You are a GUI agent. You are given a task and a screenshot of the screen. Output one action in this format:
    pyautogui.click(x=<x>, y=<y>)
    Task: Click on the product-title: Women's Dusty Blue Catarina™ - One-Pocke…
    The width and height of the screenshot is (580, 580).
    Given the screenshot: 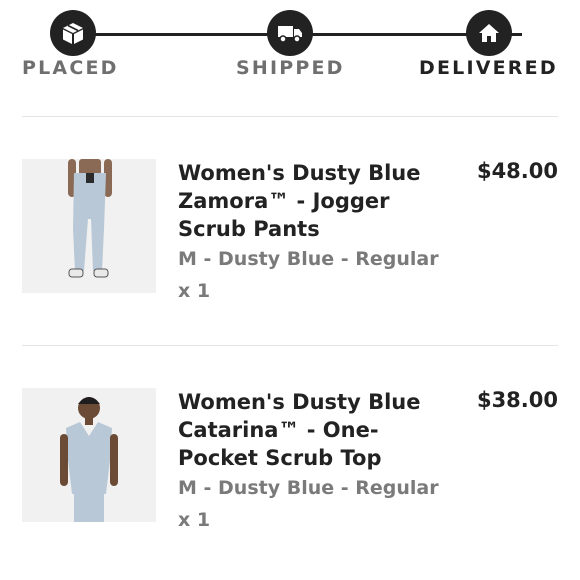 What is the action you would take?
    pyautogui.click(x=313, y=430)
    